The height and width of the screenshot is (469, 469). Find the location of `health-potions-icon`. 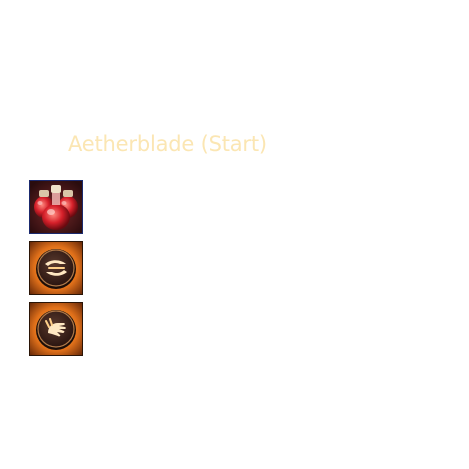

health-potions-icon is located at coordinates (56, 207).